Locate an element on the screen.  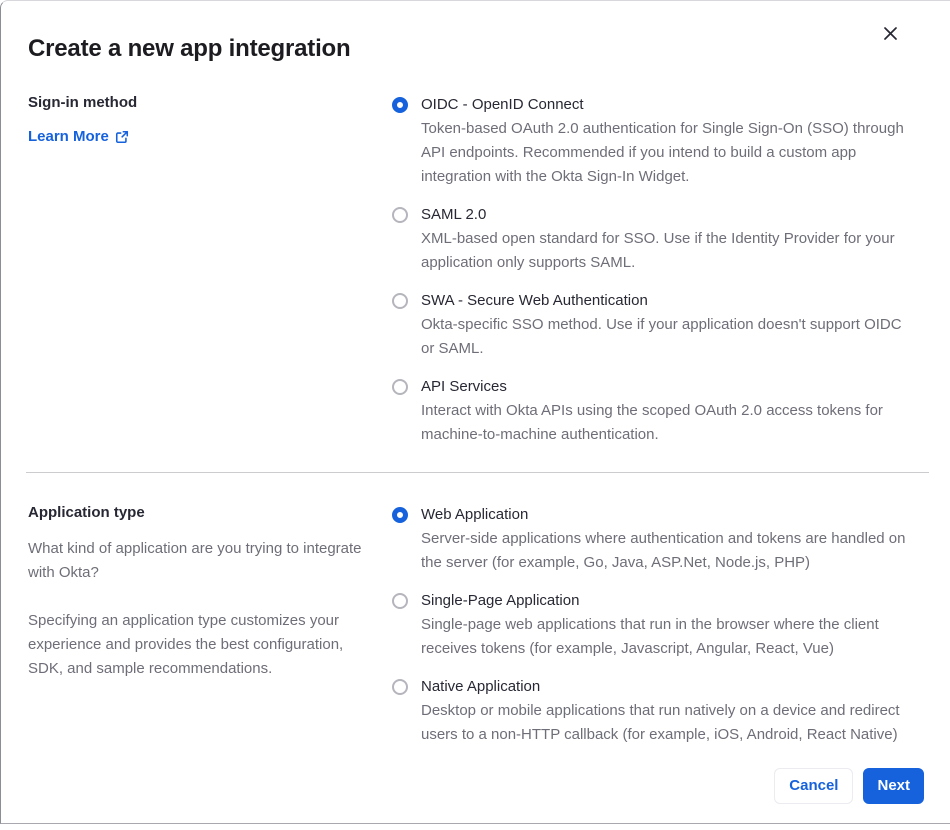
next-button: Next is located at coordinates (893, 786).